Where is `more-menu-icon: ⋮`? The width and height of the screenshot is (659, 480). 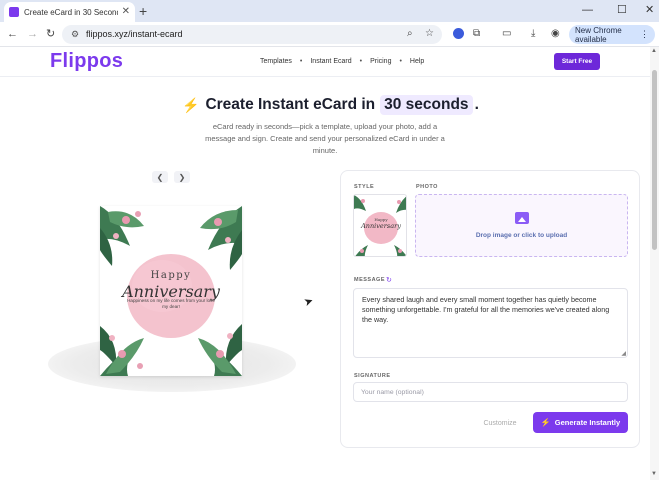 more-menu-icon: ⋮ is located at coordinates (644, 34).